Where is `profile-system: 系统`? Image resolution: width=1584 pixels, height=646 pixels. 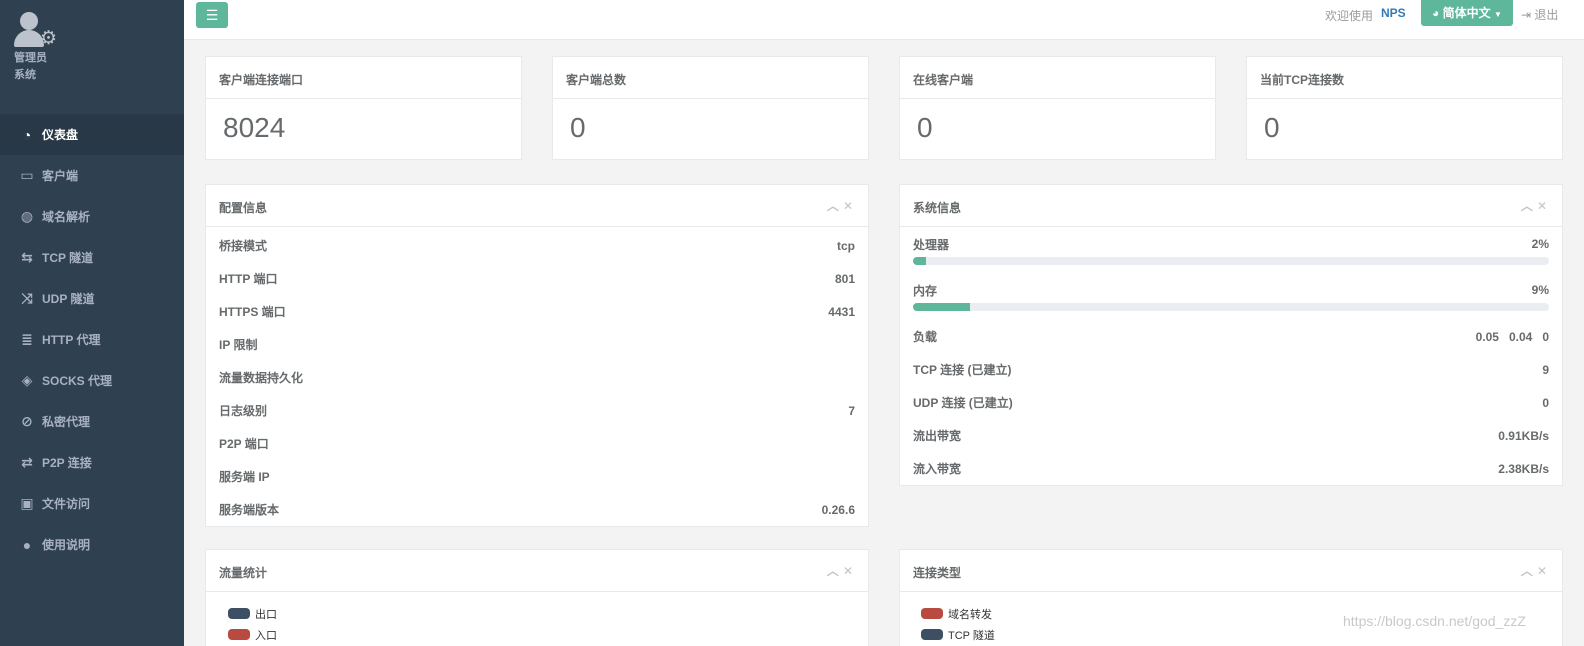
profile-system: 系统 is located at coordinates (37, 75).